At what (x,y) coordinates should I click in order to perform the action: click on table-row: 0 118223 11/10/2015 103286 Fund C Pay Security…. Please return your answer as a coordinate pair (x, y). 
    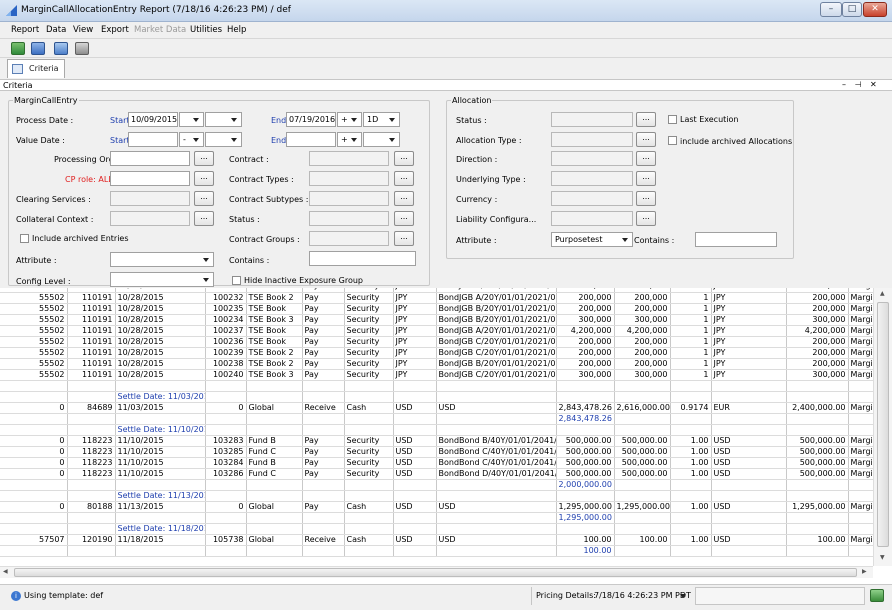
    Looking at the image, I should click on (436, 474).